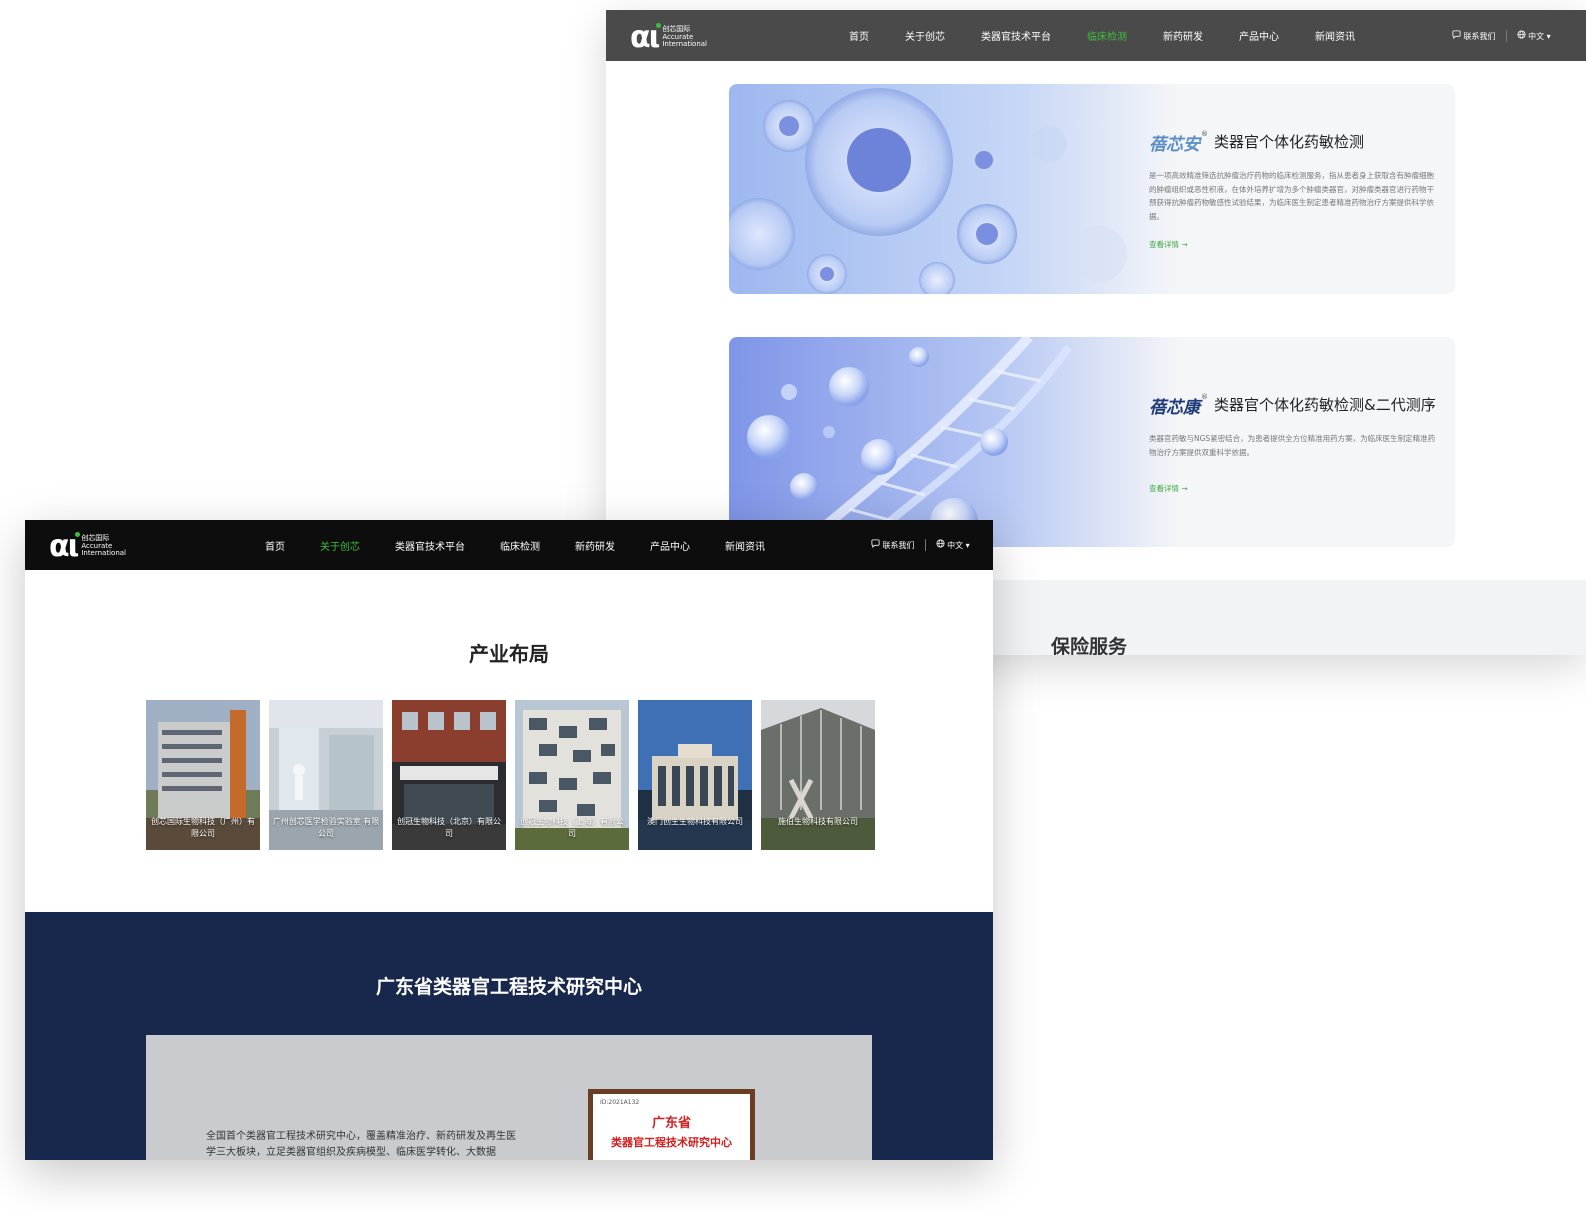  Describe the element at coordinates (509, 654) in the screenshot. I see `industry-title: 产业布局` at that location.